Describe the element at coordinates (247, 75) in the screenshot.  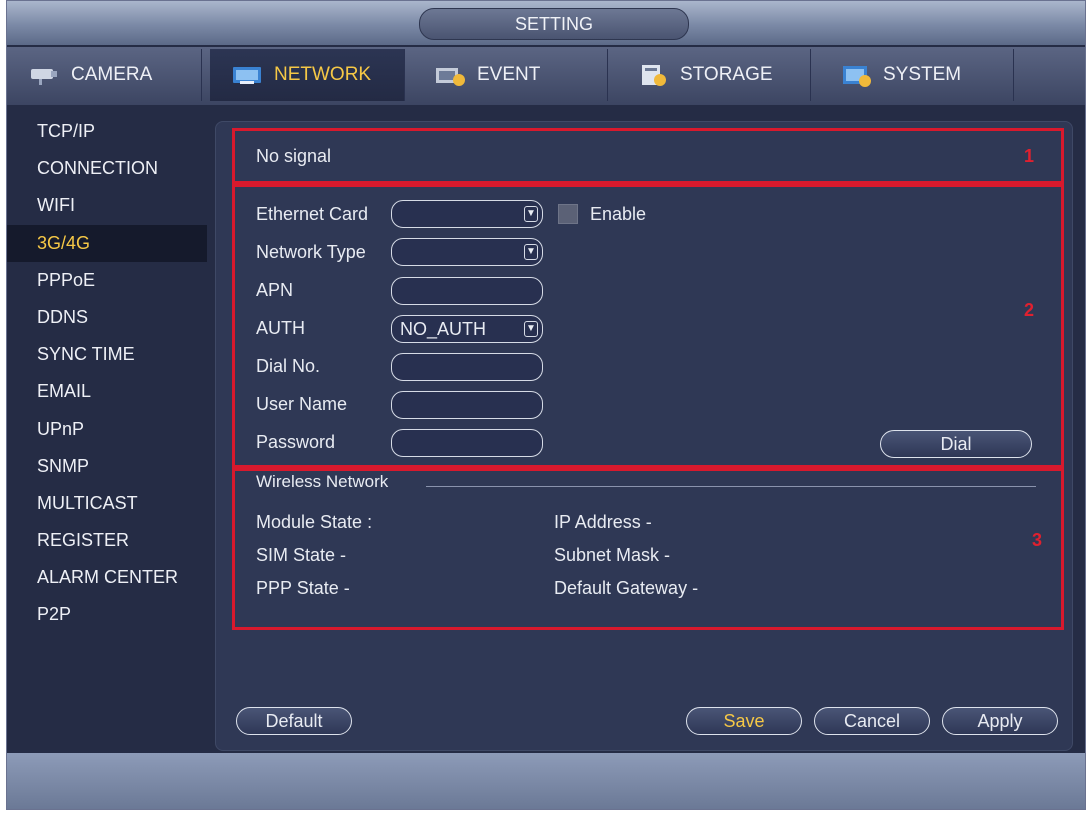
I see `network-icon` at that location.